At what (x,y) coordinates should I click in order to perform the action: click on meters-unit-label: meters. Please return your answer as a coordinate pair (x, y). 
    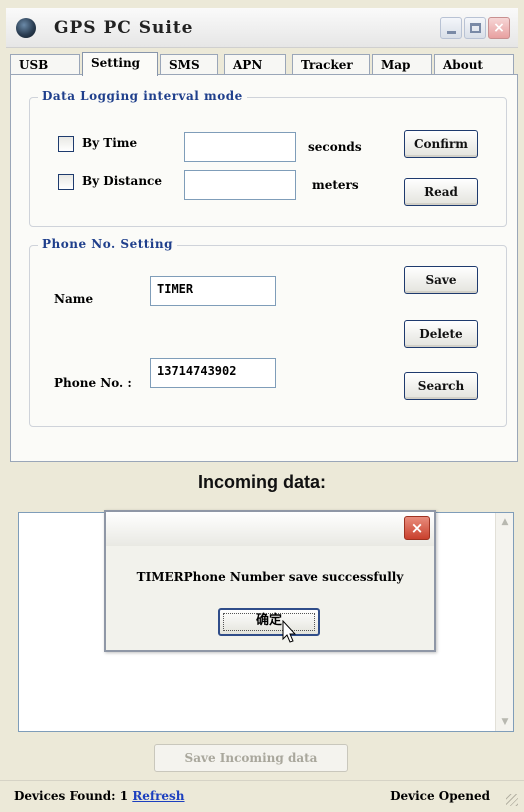
    Looking at the image, I should click on (335, 185).